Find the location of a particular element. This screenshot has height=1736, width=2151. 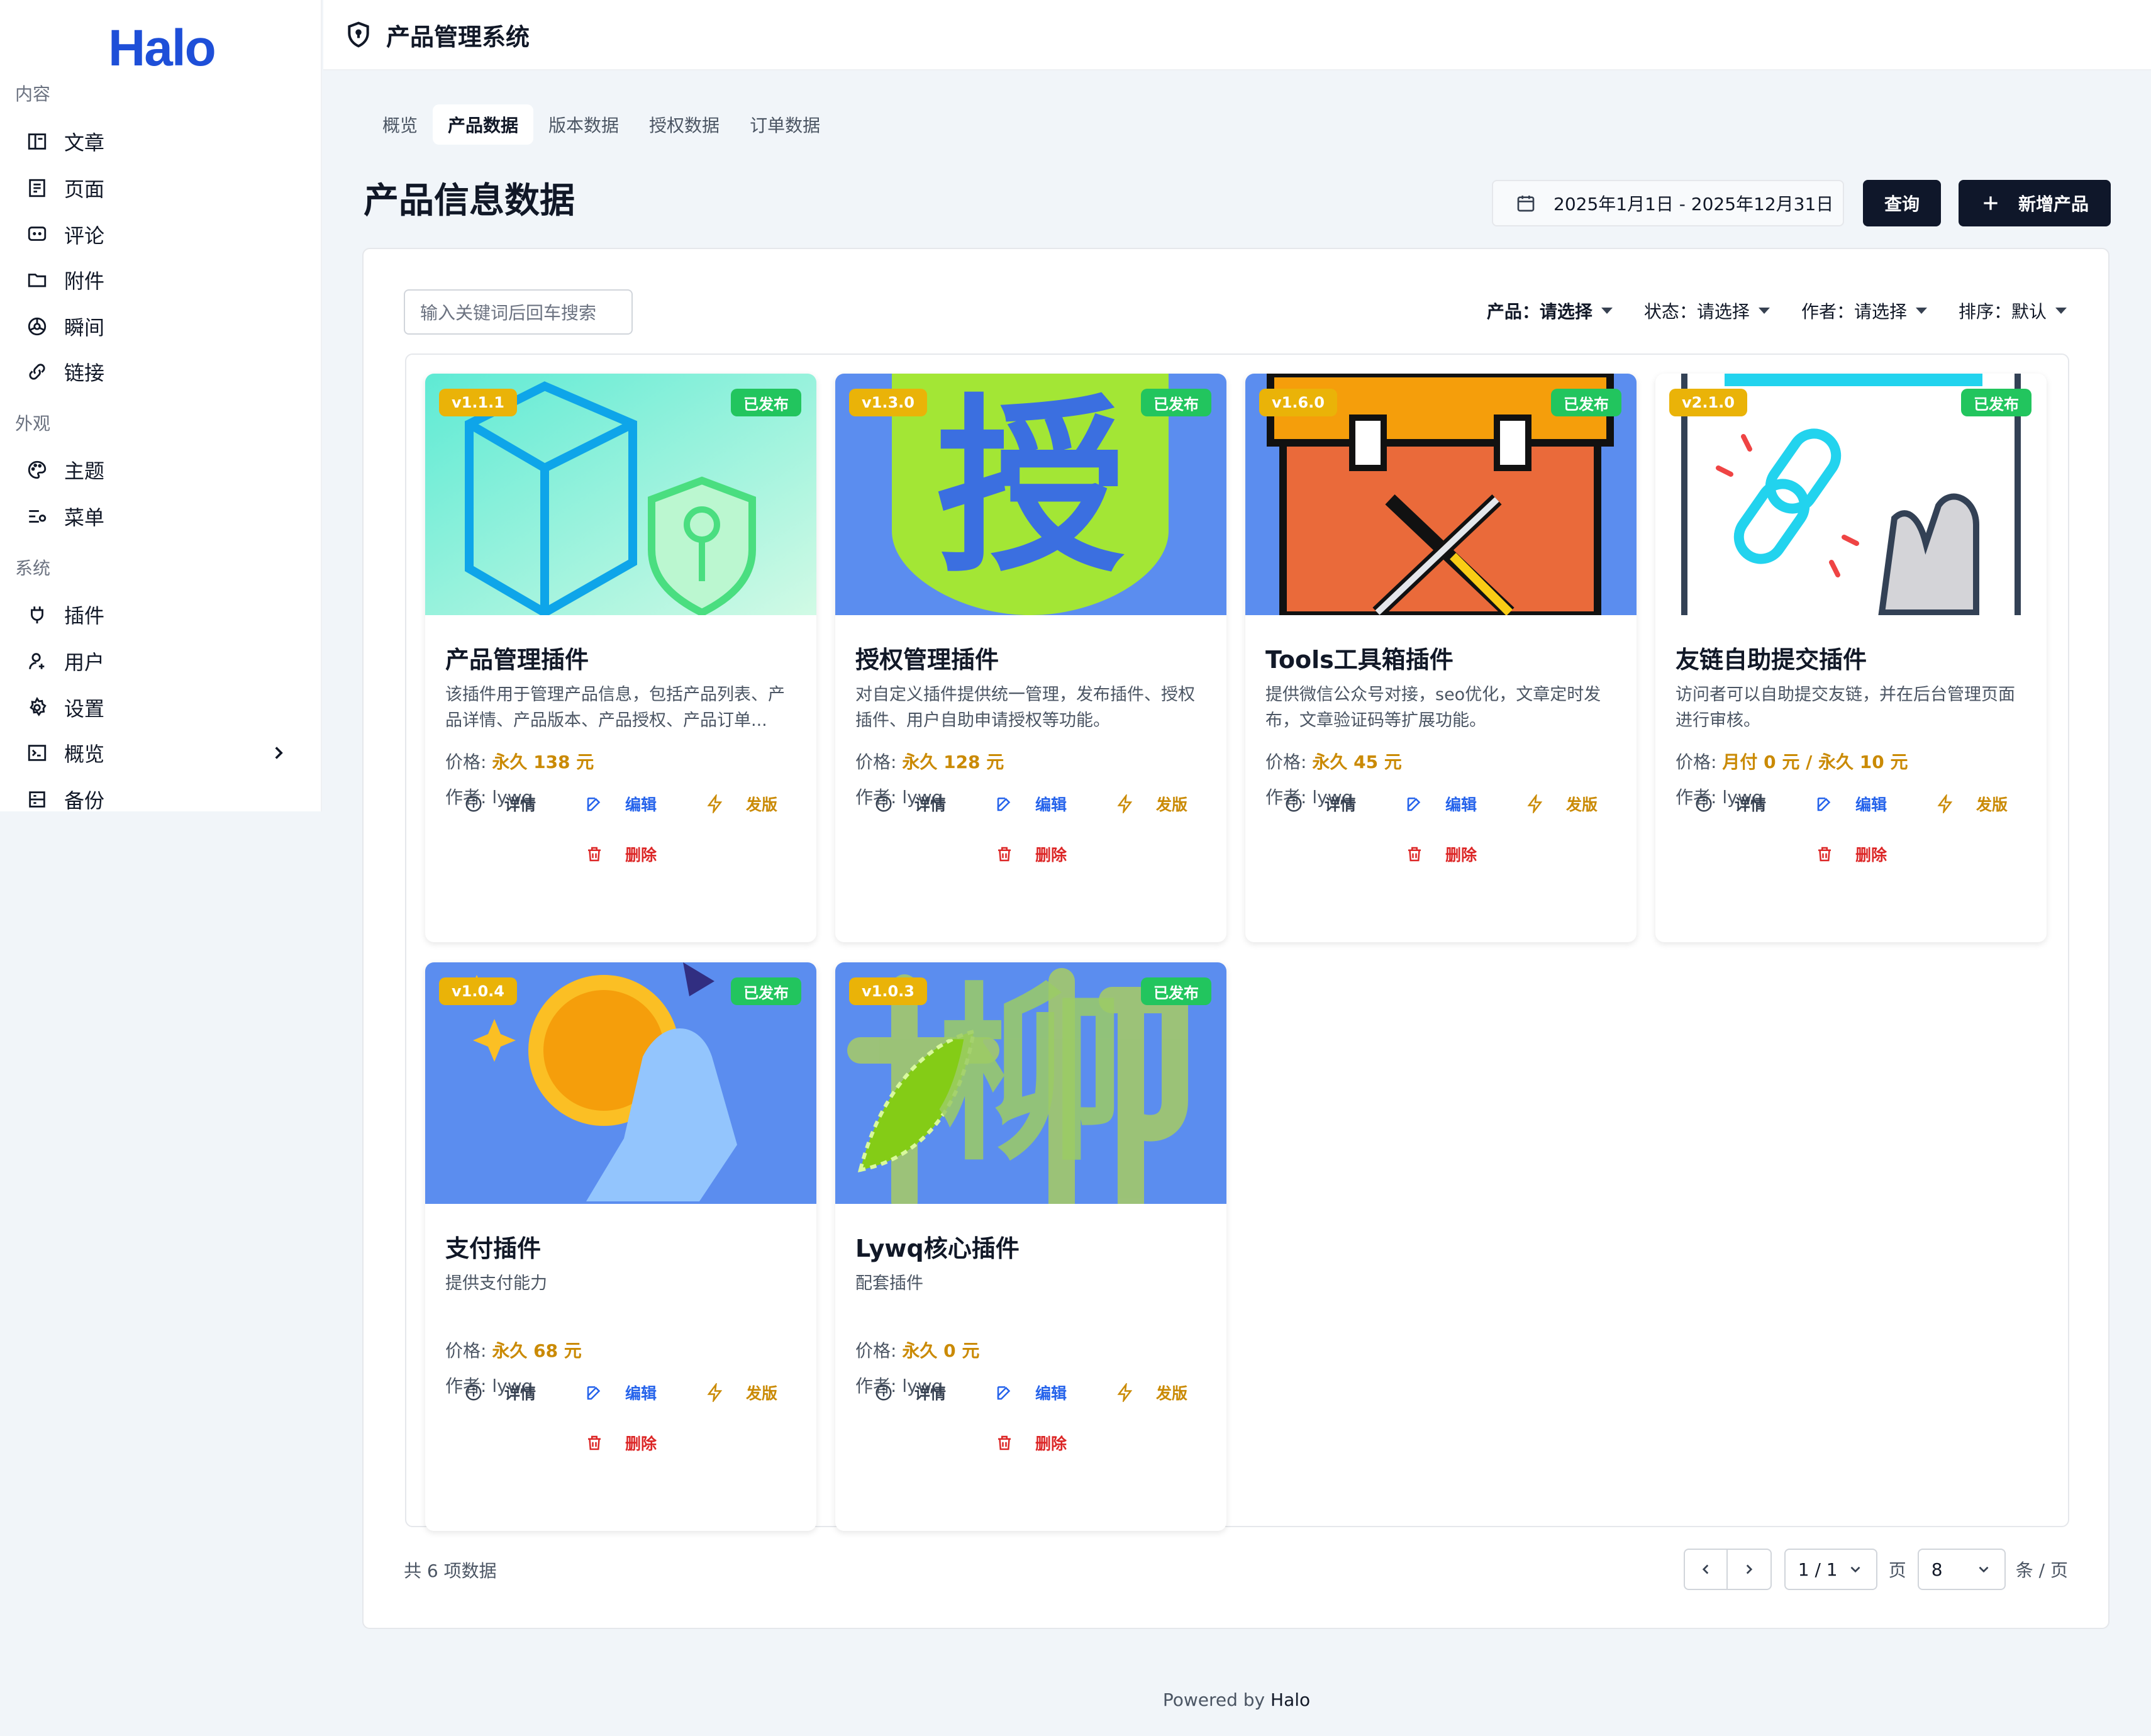

sidebar-item-menus: 菜单 is located at coordinates (163, 516).